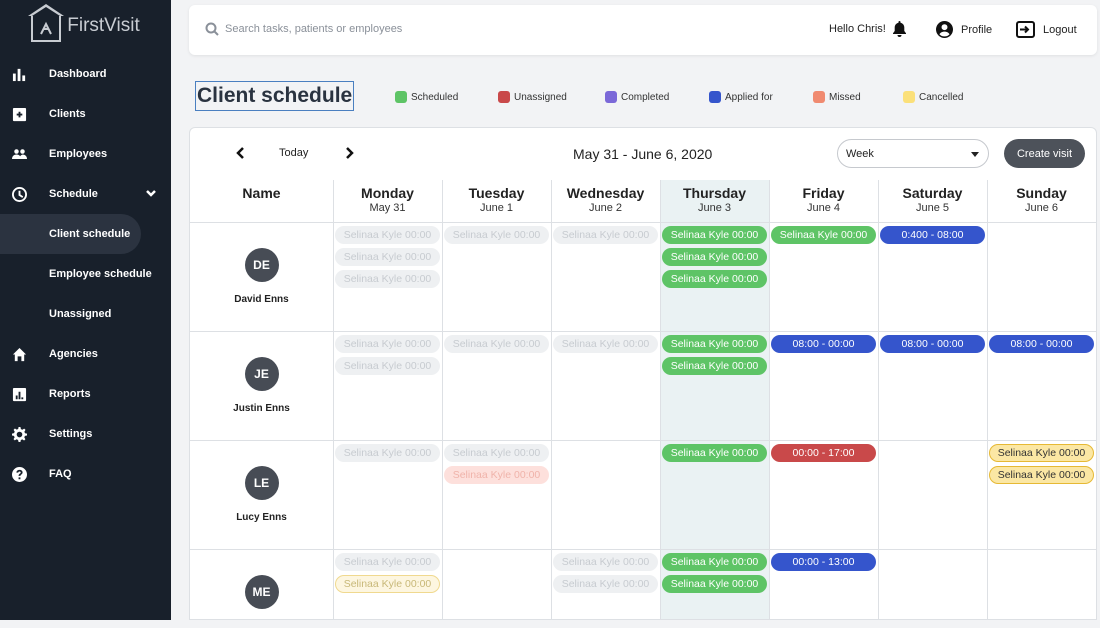  I want to click on client-cell: LE Lucy Enns, so click(261, 494).